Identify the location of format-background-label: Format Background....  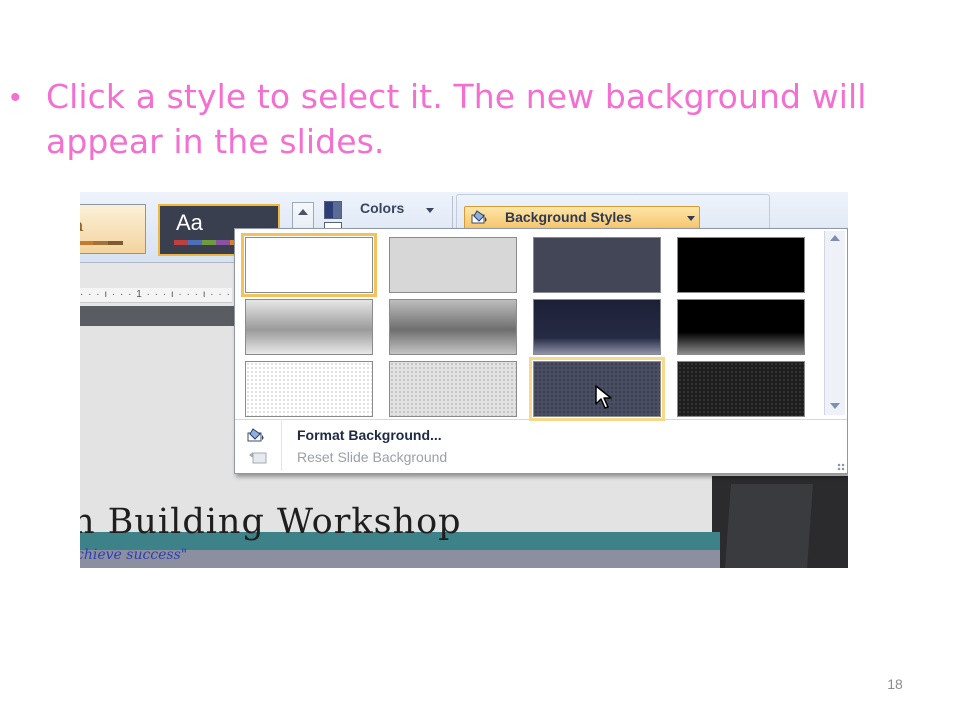
(369, 435).